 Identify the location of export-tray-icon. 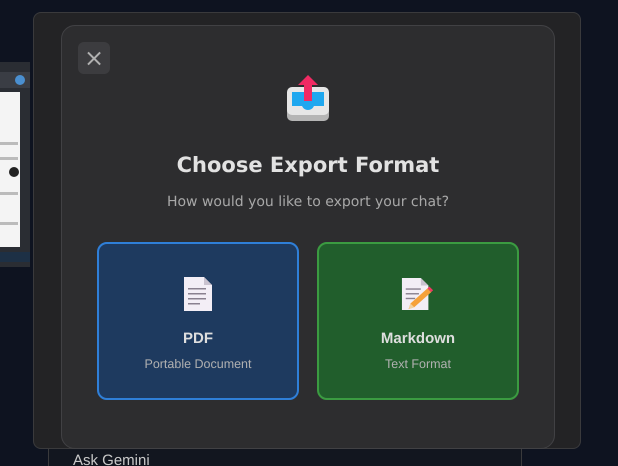
(308, 99).